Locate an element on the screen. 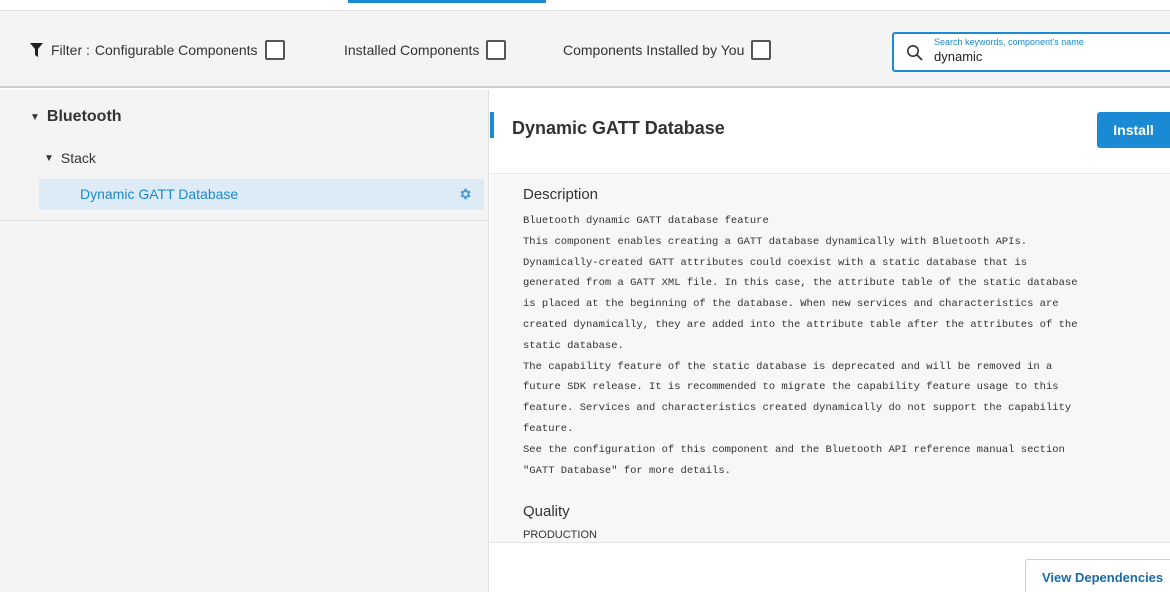  description-line: Bluetooth dynamic GATT database feature is located at coordinates (646, 221).